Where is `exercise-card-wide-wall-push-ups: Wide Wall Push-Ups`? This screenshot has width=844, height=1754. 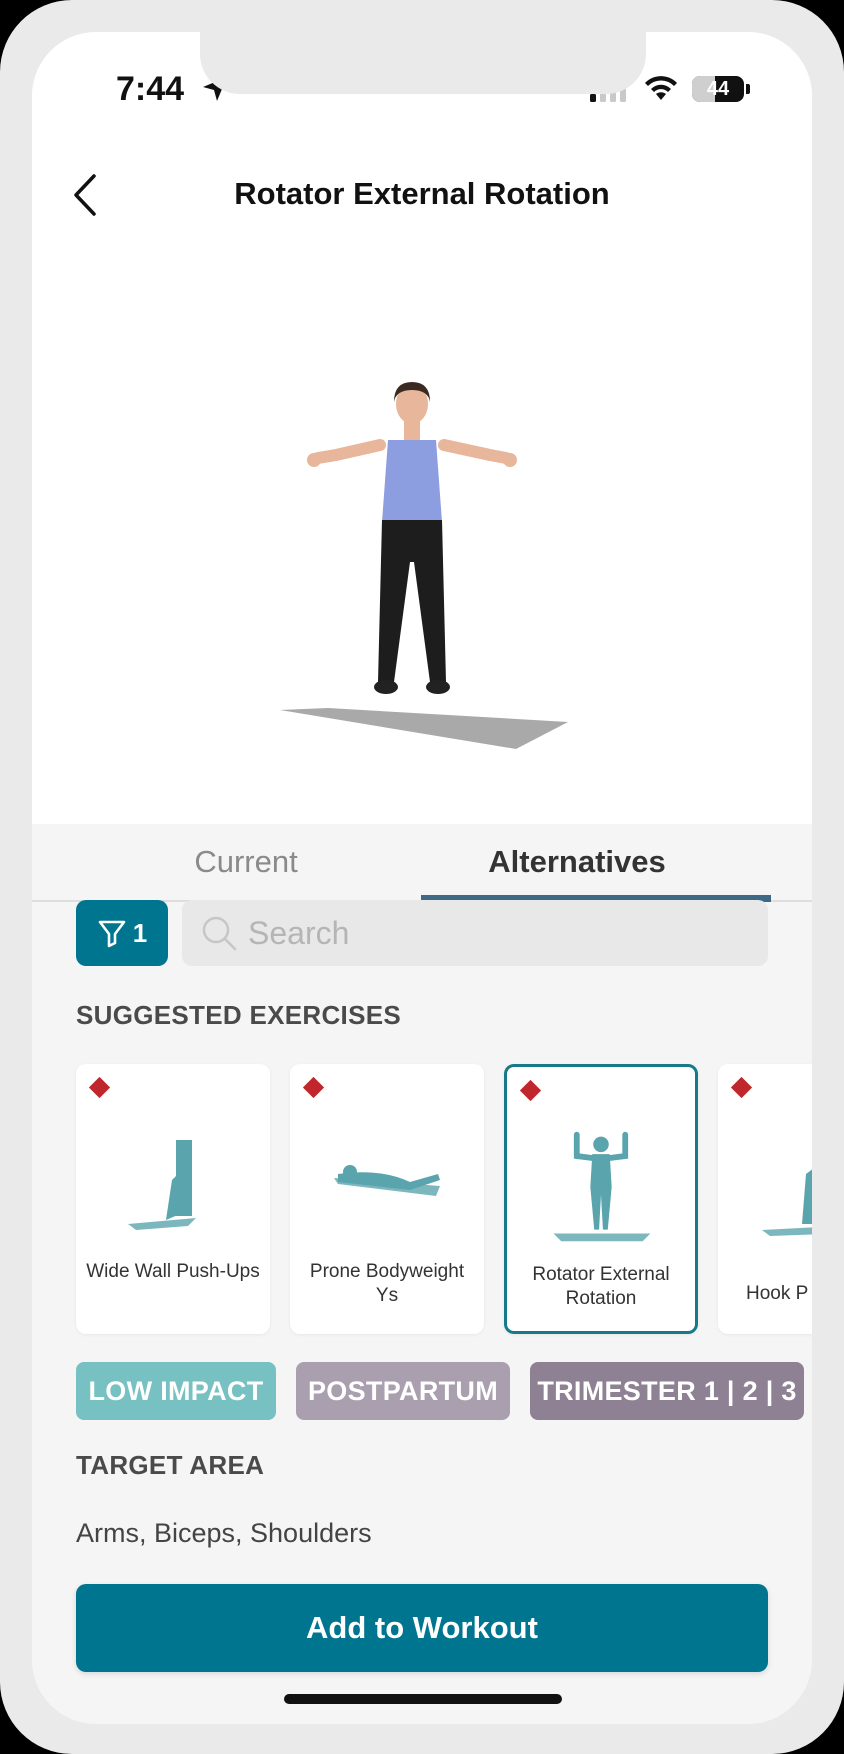 exercise-card-wide-wall-push-ups: Wide Wall Push-Ups is located at coordinates (173, 1199).